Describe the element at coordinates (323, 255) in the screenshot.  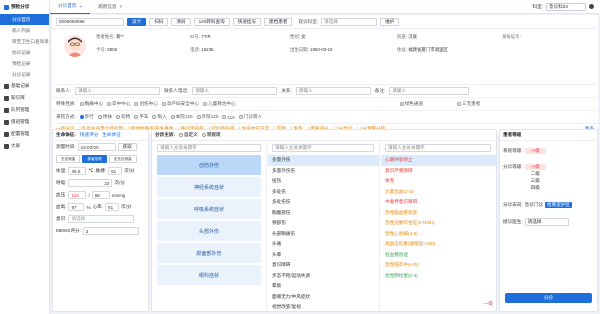
I see `symptom-item: 头晕` at that location.